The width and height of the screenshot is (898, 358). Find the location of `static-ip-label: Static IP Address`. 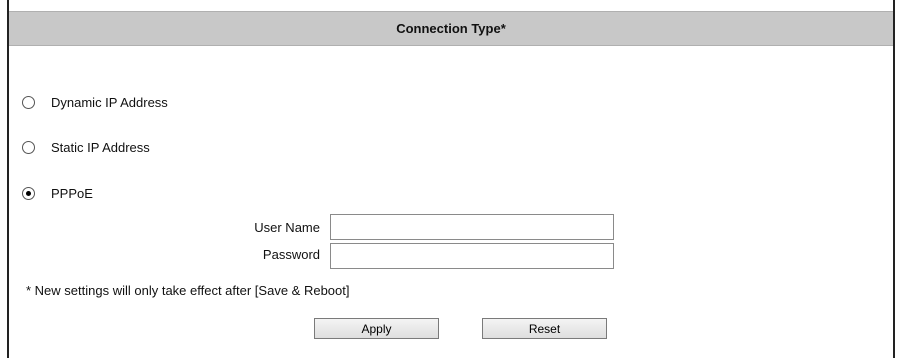

static-ip-label: Static IP Address is located at coordinates (100, 147).